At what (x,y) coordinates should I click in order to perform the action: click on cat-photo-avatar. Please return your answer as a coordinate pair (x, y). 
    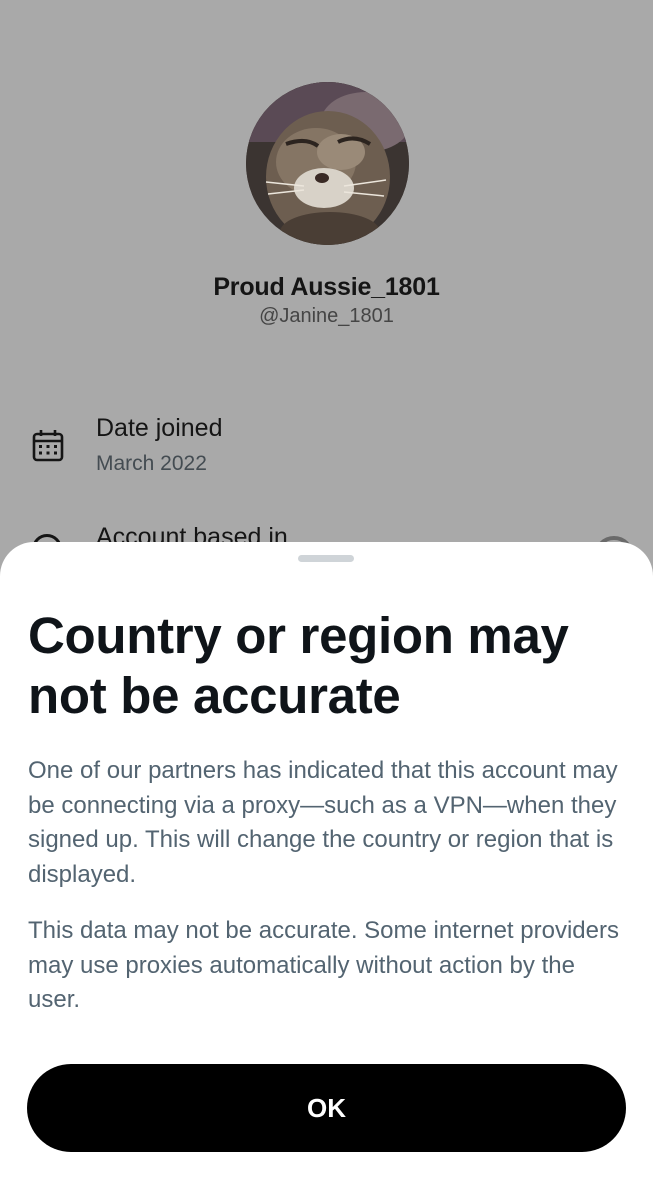
    Looking at the image, I should click on (327, 163).